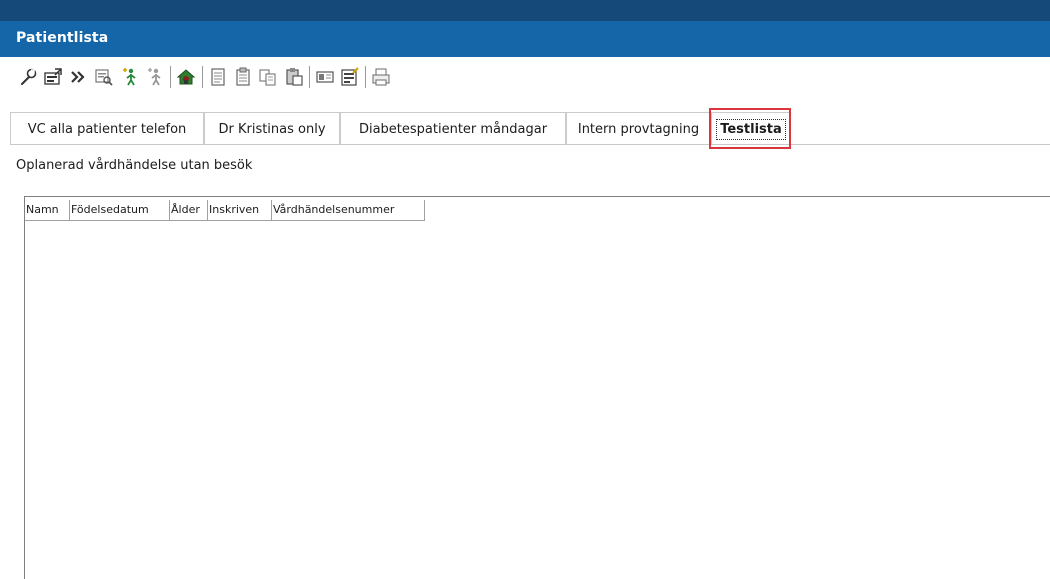 The image size is (1050, 579). I want to click on title-bar: Patientlista, so click(525, 39).